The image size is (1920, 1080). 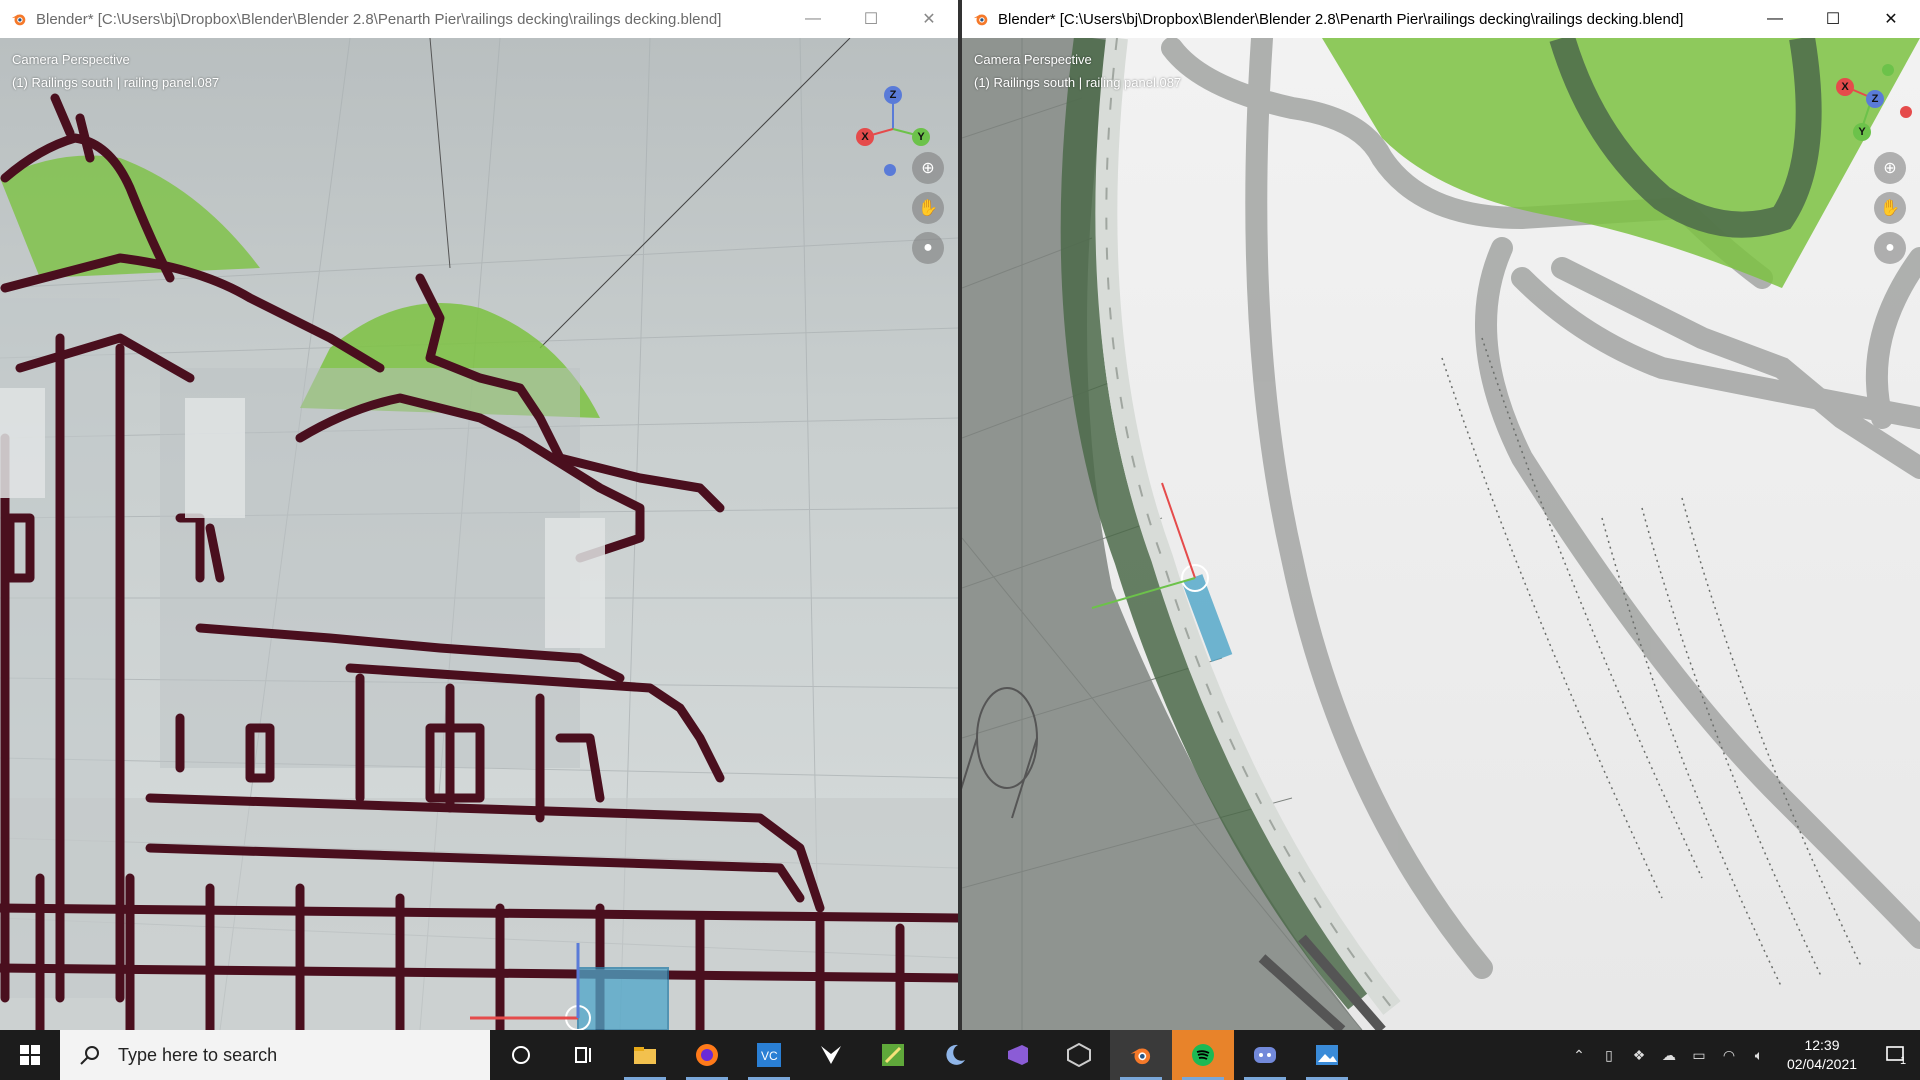 I want to click on fox-app-icon, so click(x=831, y=1055).